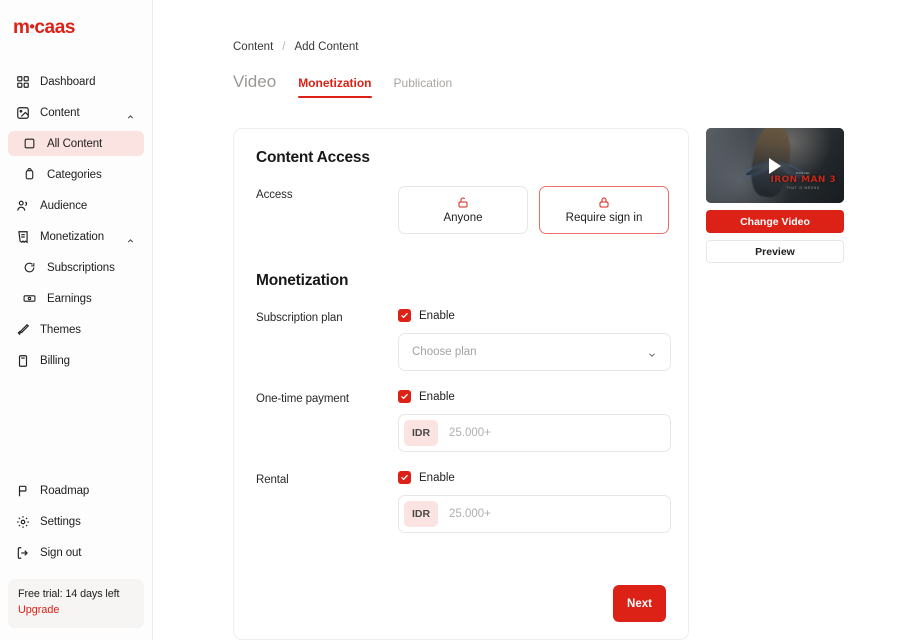 This screenshot has width=920, height=640. Describe the element at coordinates (803, 172) in the screenshot. I see `thumbnail-studio-text: MARVEL` at that location.